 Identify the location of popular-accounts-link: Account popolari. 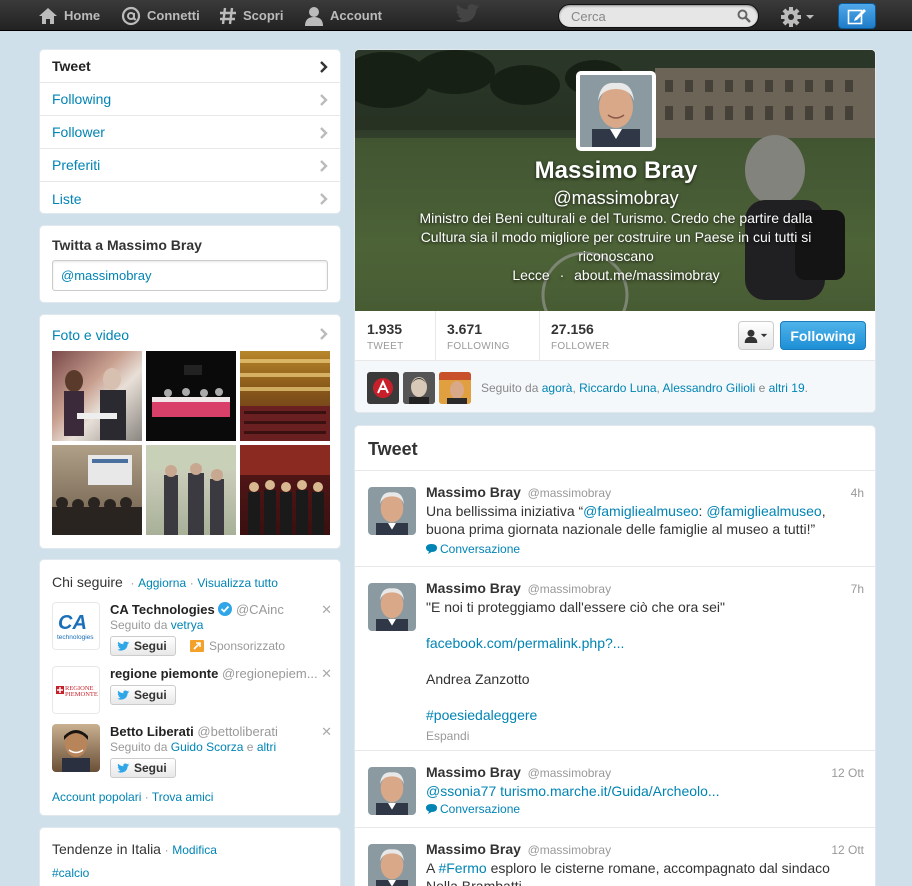
(96, 797).